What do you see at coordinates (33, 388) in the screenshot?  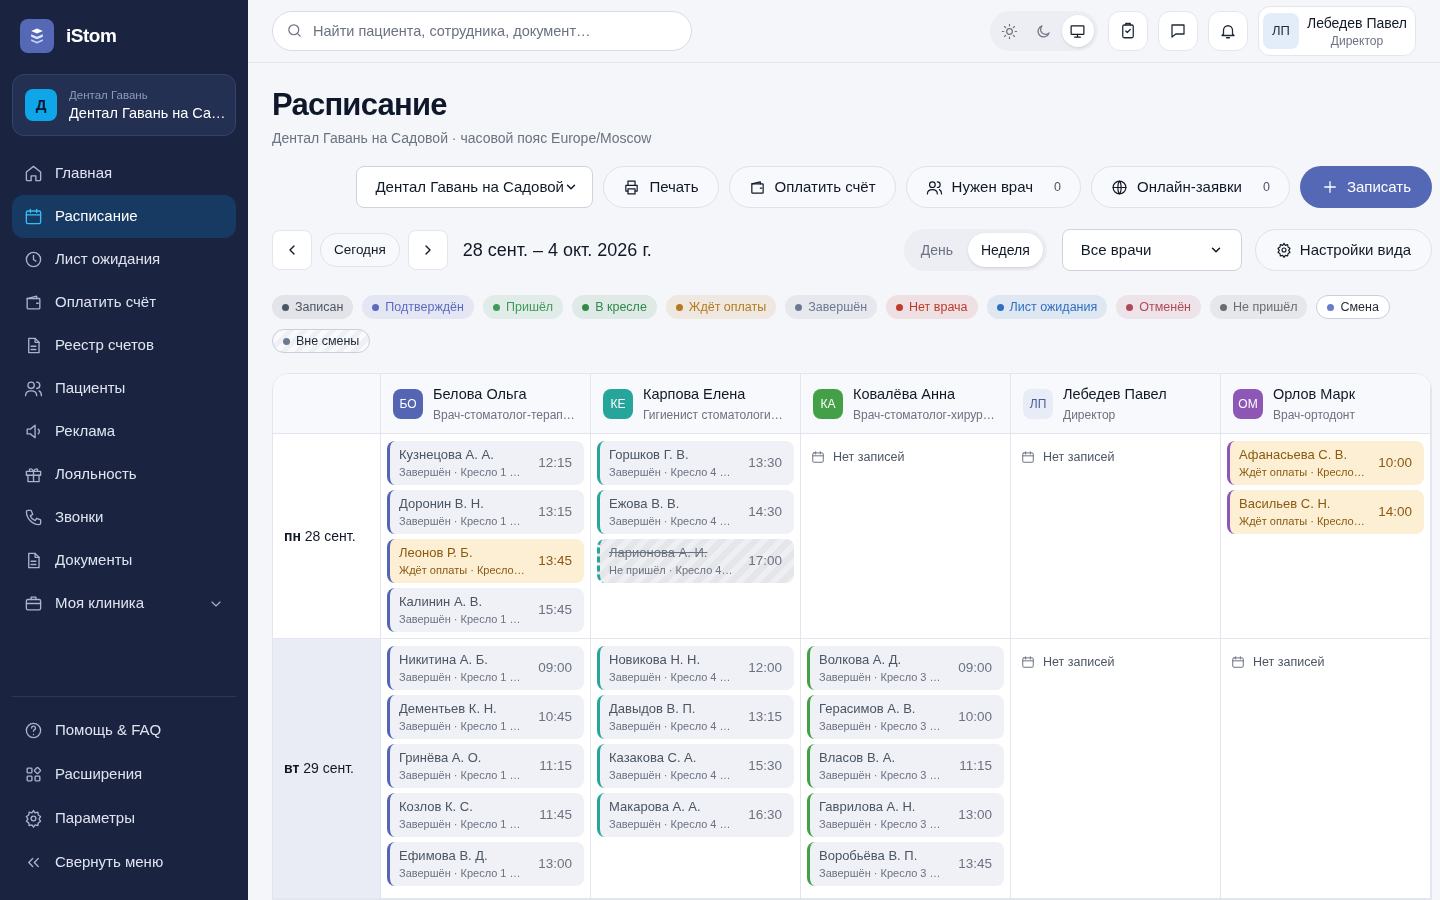 I see `users-icon` at bounding box center [33, 388].